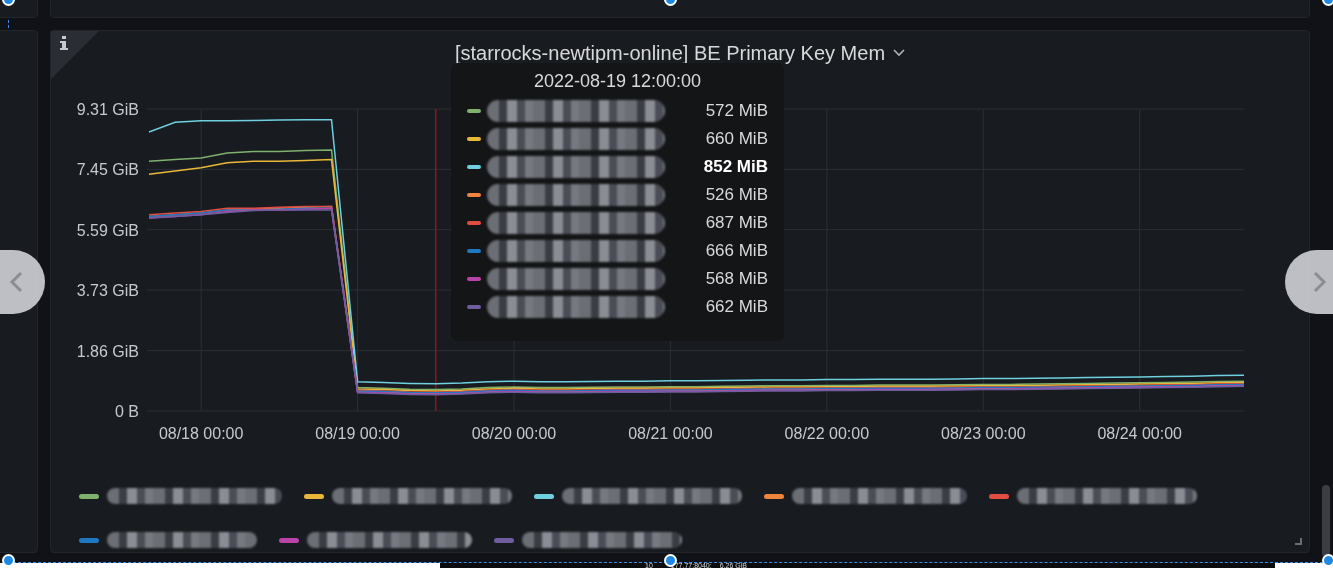  What do you see at coordinates (827, 433) in the screenshot?
I see `x-axis-label: 08/22 00:00` at bounding box center [827, 433].